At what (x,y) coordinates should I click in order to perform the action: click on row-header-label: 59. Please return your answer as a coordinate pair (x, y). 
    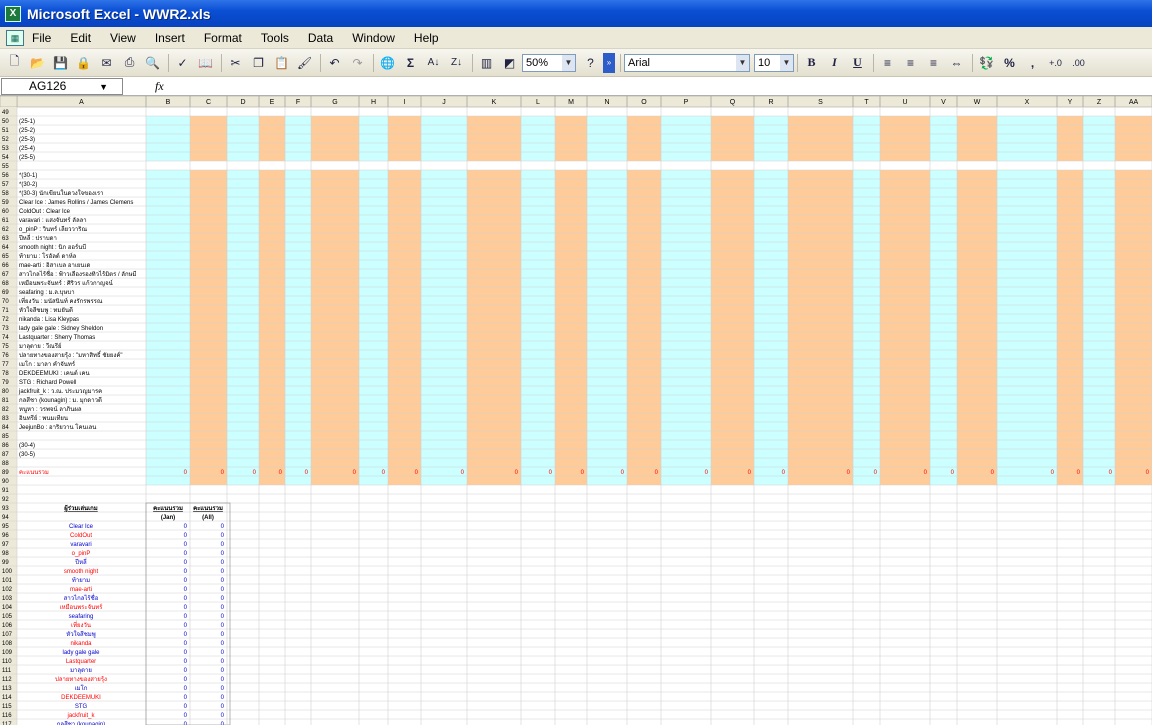
    Looking at the image, I should click on (5, 203).